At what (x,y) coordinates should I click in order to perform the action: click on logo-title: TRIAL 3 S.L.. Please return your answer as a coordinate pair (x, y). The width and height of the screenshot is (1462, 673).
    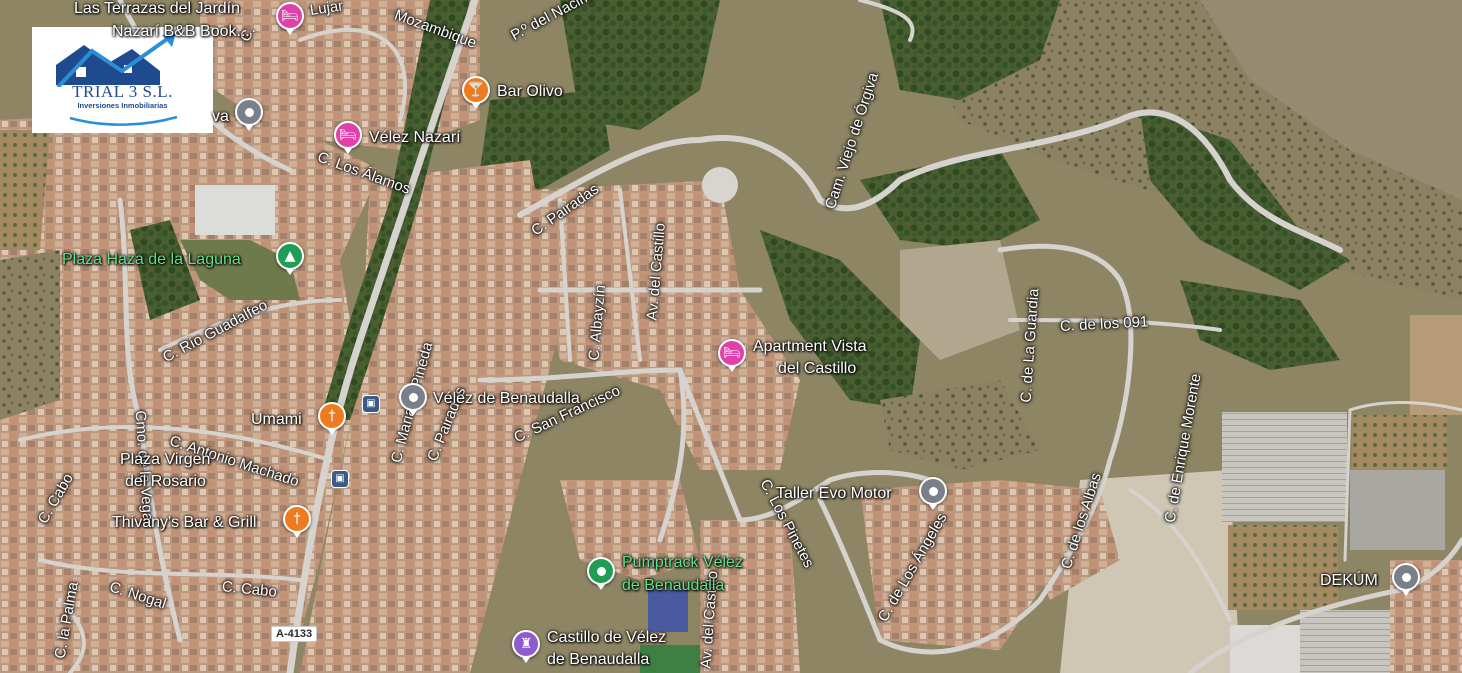
    Looking at the image, I should click on (122, 91).